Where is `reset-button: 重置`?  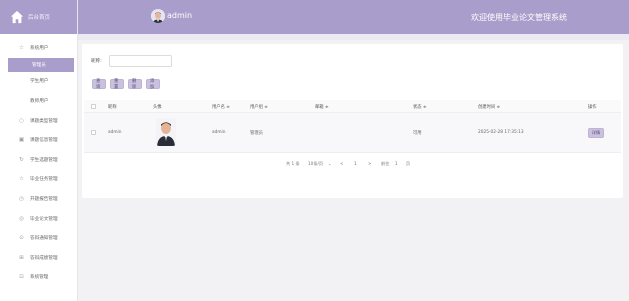 reset-button: 重置 is located at coordinates (117, 84).